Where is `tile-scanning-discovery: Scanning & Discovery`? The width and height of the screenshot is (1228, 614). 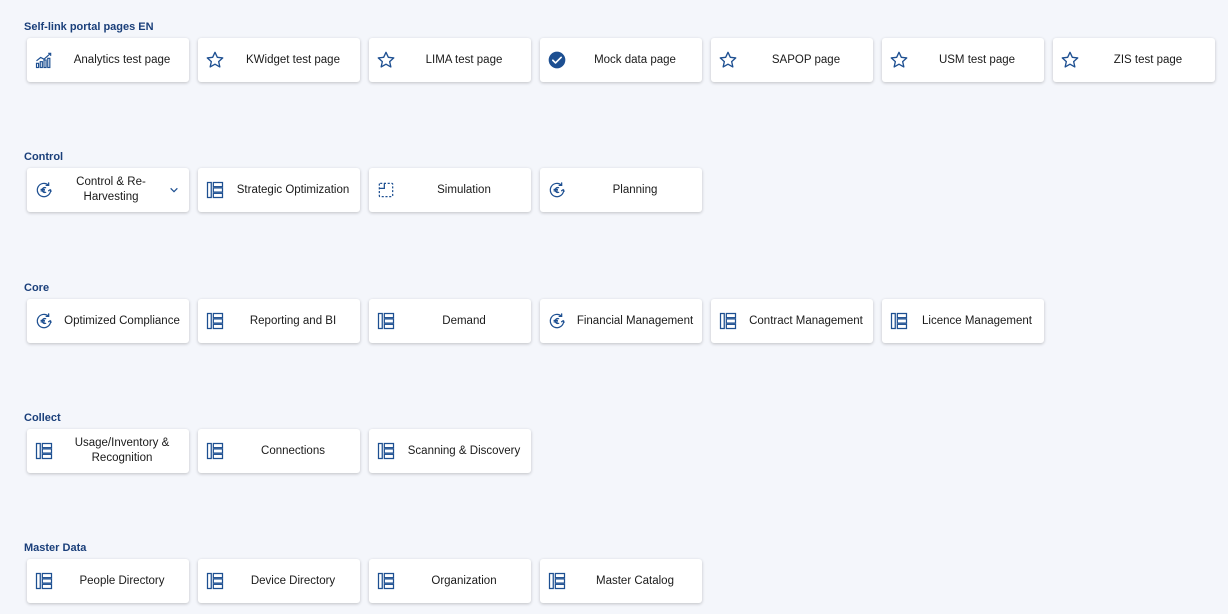 tile-scanning-discovery: Scanning & Discovery is located at coordinates (450, 451).